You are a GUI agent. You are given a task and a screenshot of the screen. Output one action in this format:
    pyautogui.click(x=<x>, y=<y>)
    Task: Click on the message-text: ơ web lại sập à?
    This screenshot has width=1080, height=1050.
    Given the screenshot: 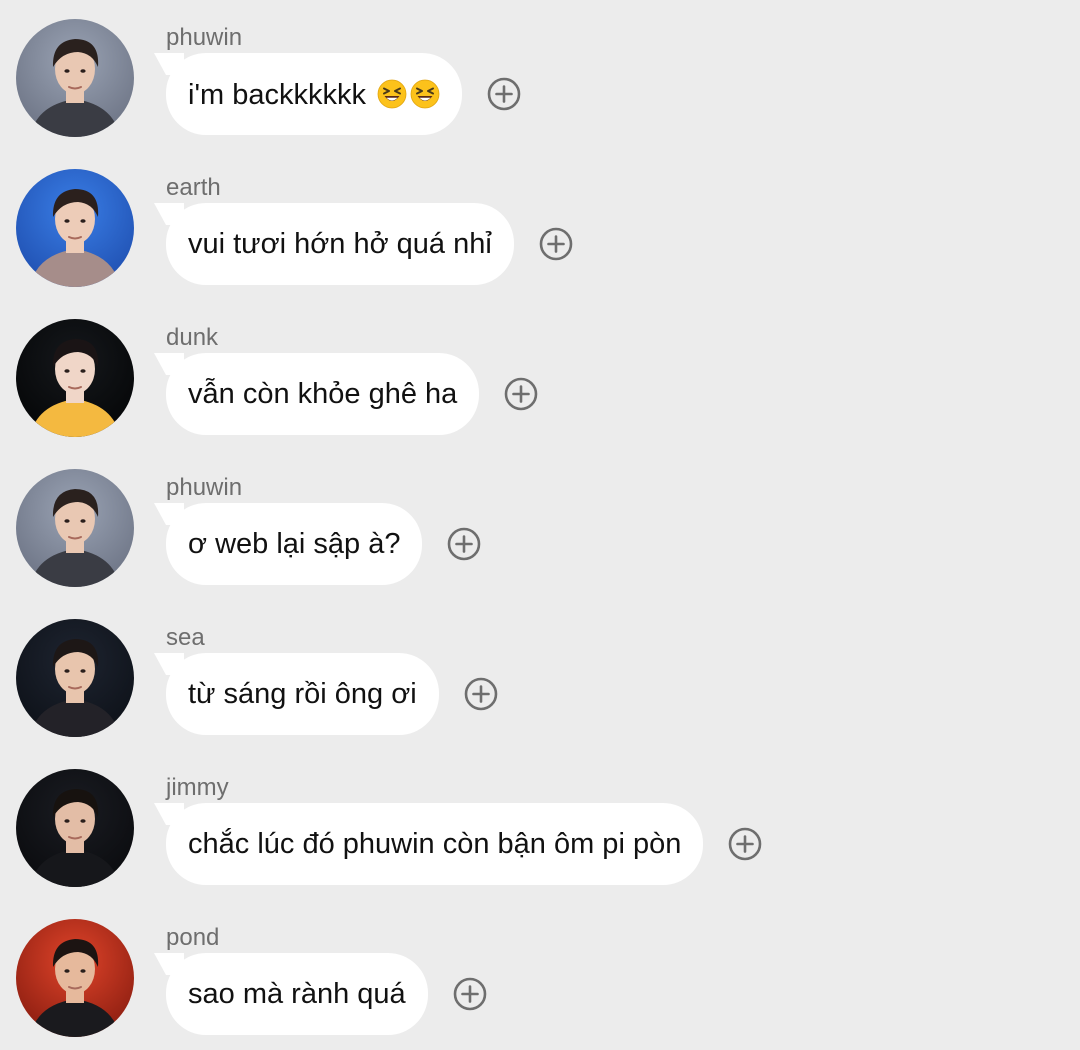 What is the action you would take?
    pyautogui.click(x=294, y=543)
    